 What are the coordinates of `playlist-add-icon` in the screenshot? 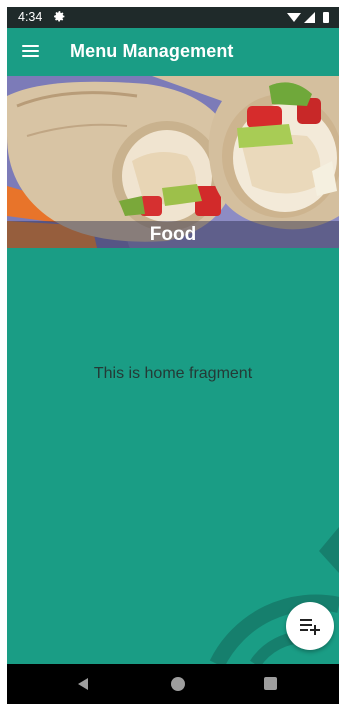 It's located at (310, 627).